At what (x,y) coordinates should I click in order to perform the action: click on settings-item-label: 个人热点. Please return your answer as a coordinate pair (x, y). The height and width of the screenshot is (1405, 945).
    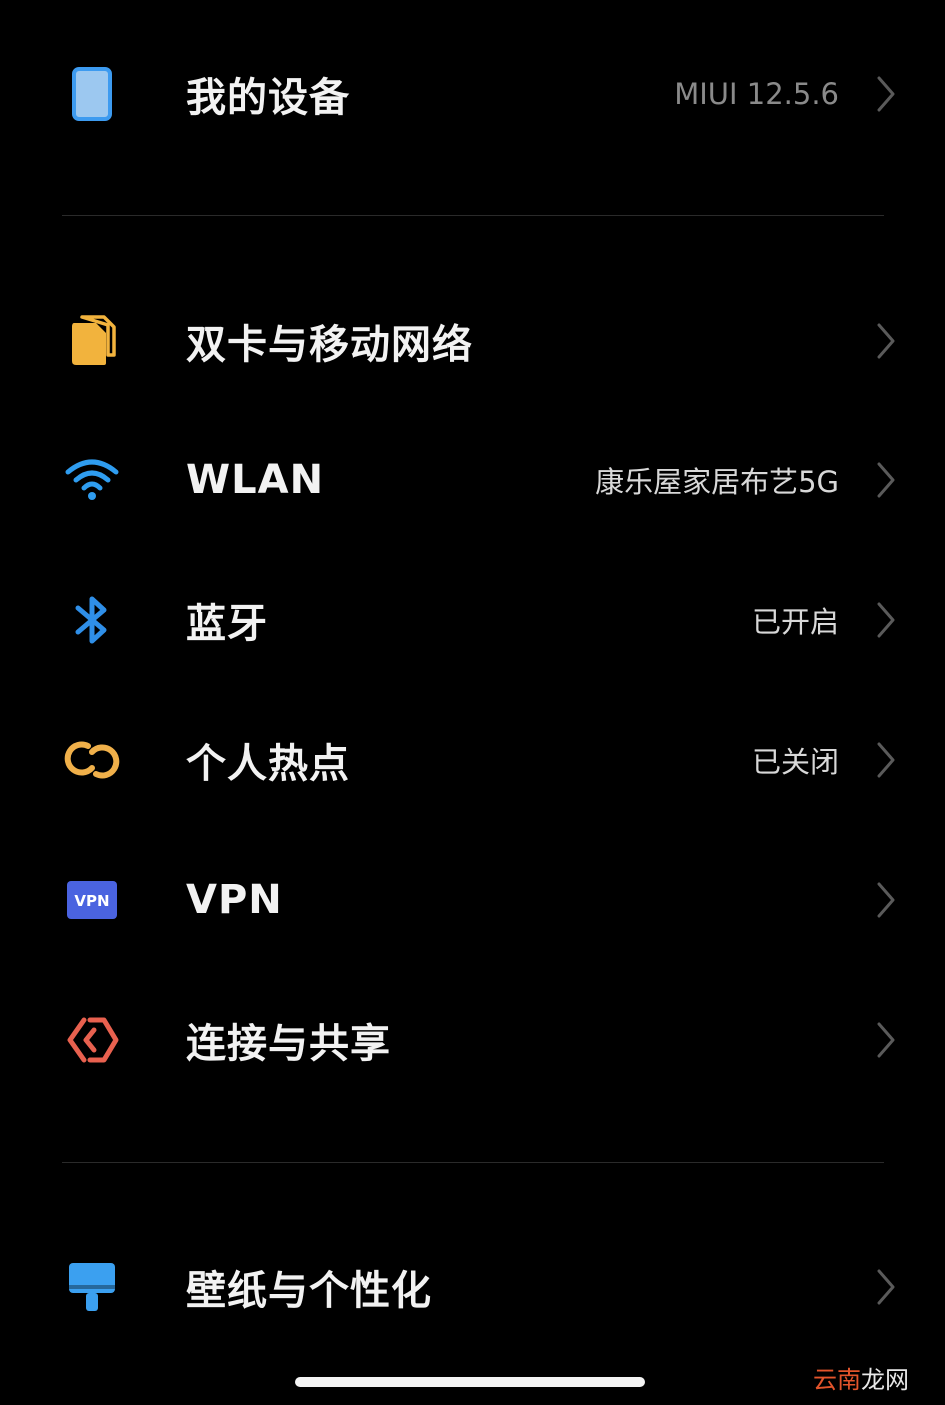
    Looking at the image, I should click on (268, 764).